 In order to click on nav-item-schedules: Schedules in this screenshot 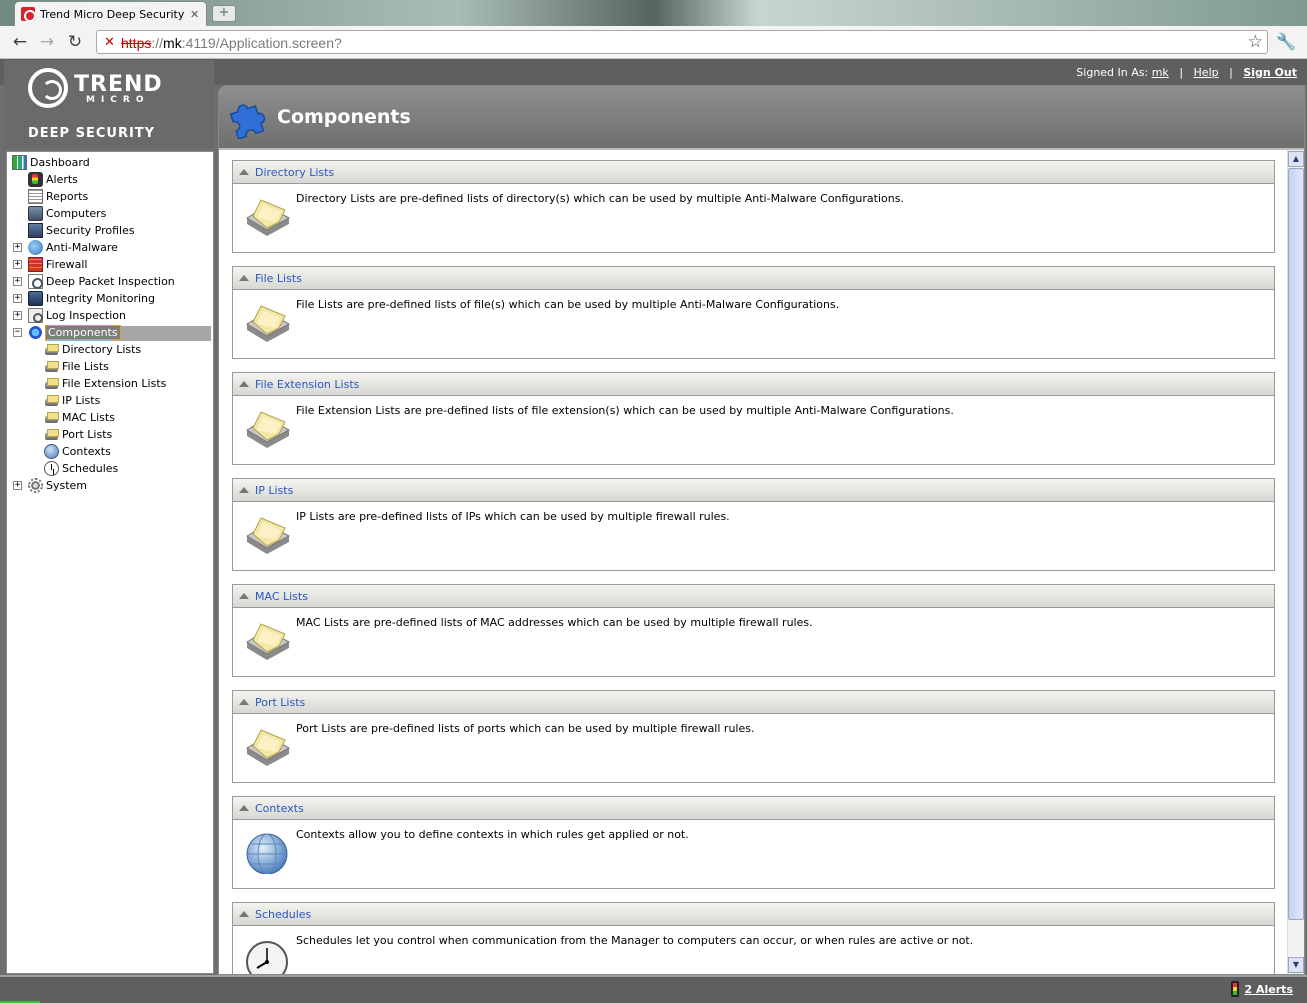, I will do `click(81, 468)`.